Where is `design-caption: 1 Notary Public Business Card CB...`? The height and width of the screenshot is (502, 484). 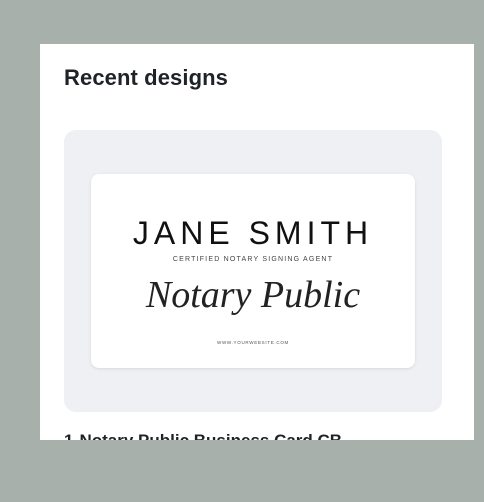 design-caption: 1 Notary Public Business Card CB... is located at coordinates (269, 435).